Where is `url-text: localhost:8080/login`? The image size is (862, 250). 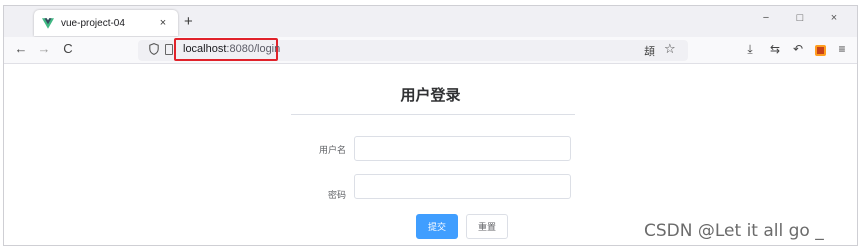
url-text: localhost:8080/login is located at coordinates (231, 49).